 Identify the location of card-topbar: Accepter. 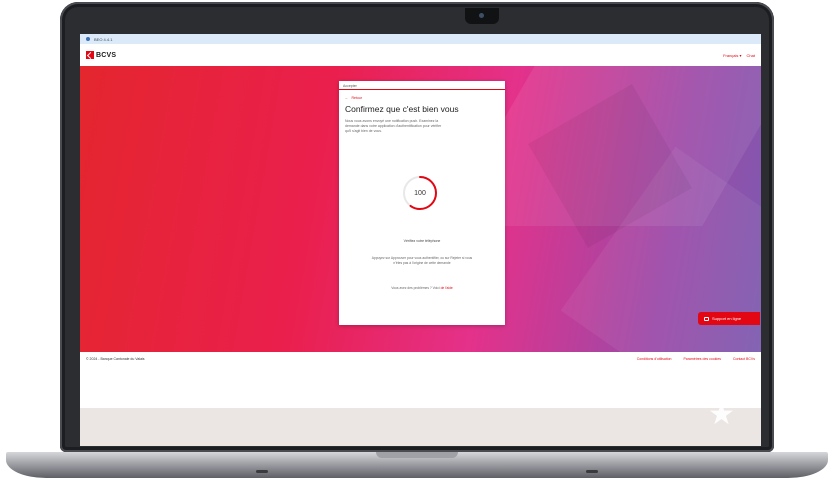
(422, 85).